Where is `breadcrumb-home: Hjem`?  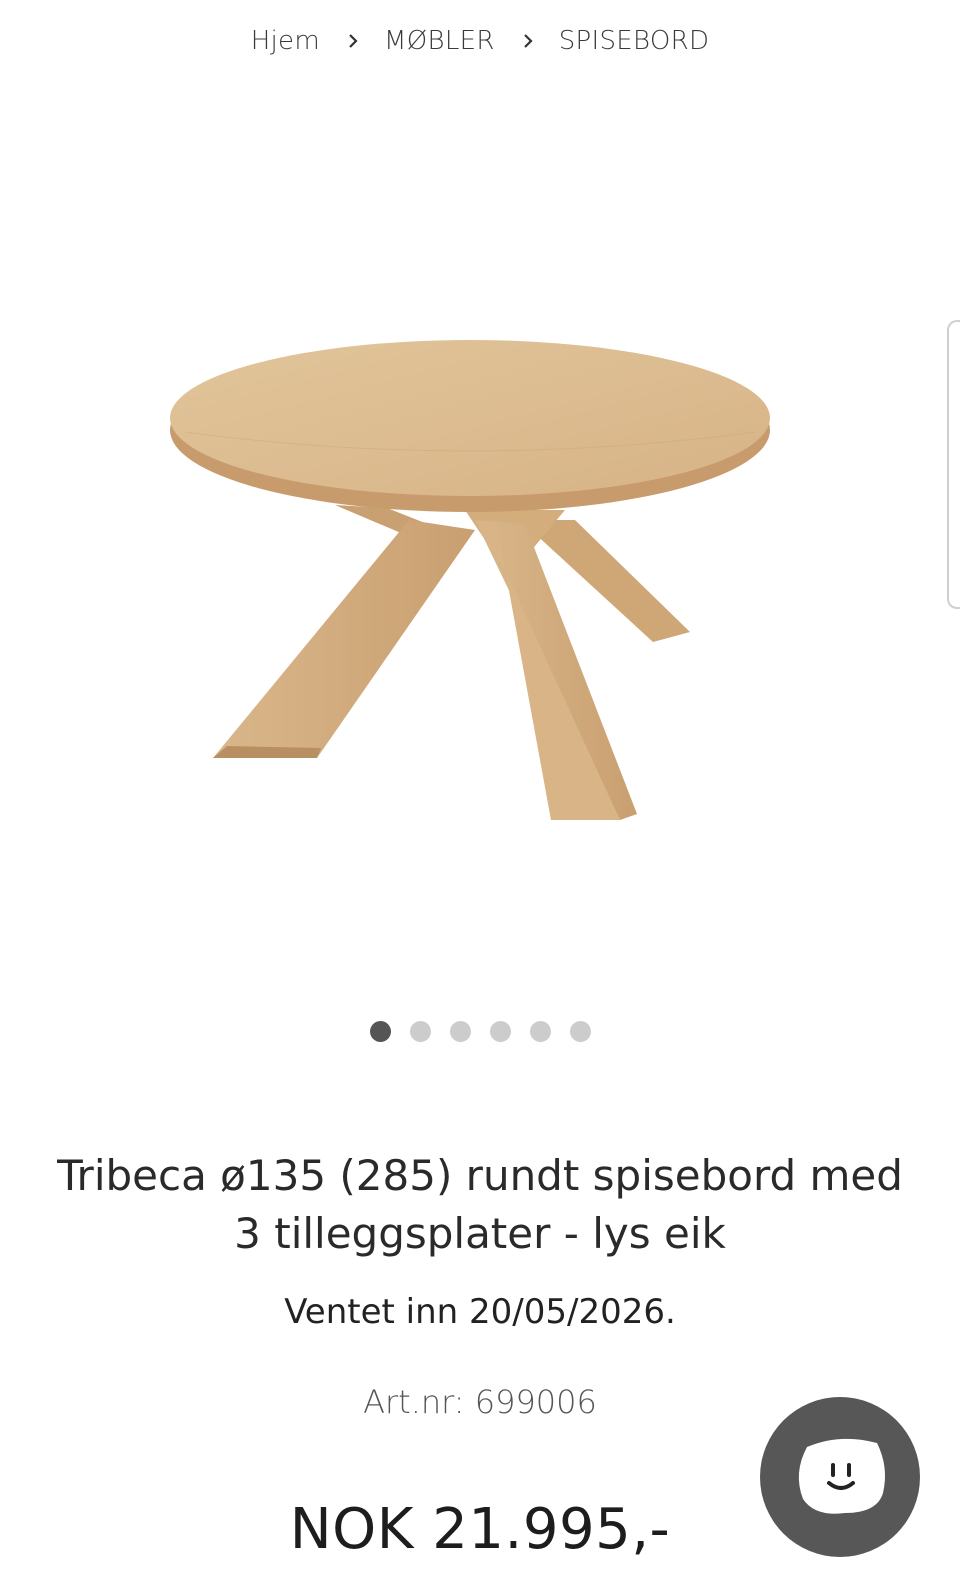 breadcrumb-home: Hjem is located at coordinates (285, 41).